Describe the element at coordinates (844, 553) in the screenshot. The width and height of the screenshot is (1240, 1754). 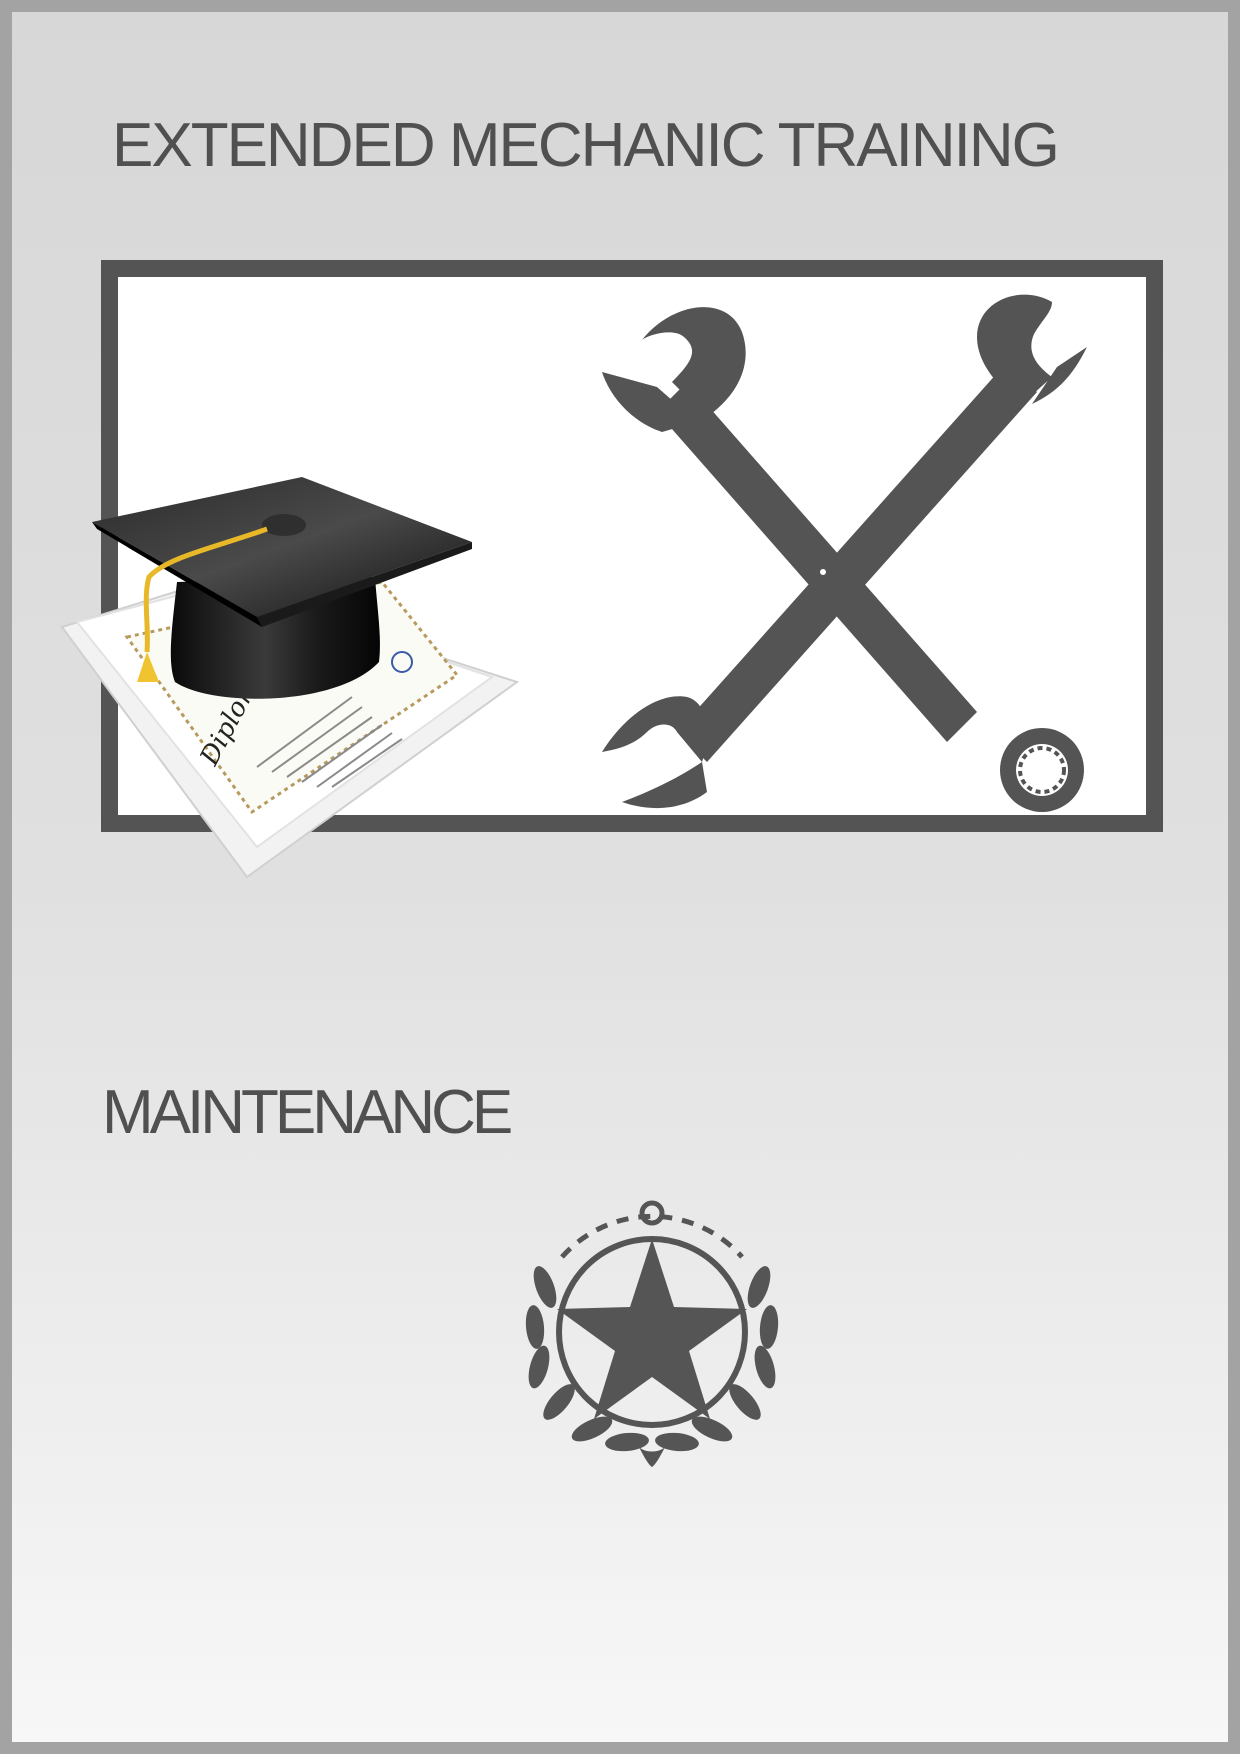
I see `crossed-wrenches-icon` at that location.